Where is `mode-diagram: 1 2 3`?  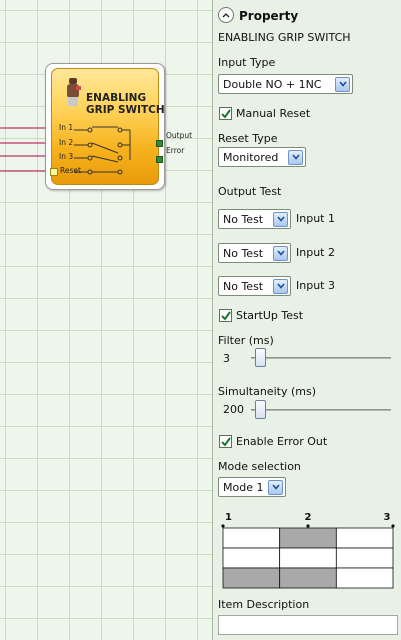 mode-diagram: 1 2 3 is located at coordinates (308, 550).